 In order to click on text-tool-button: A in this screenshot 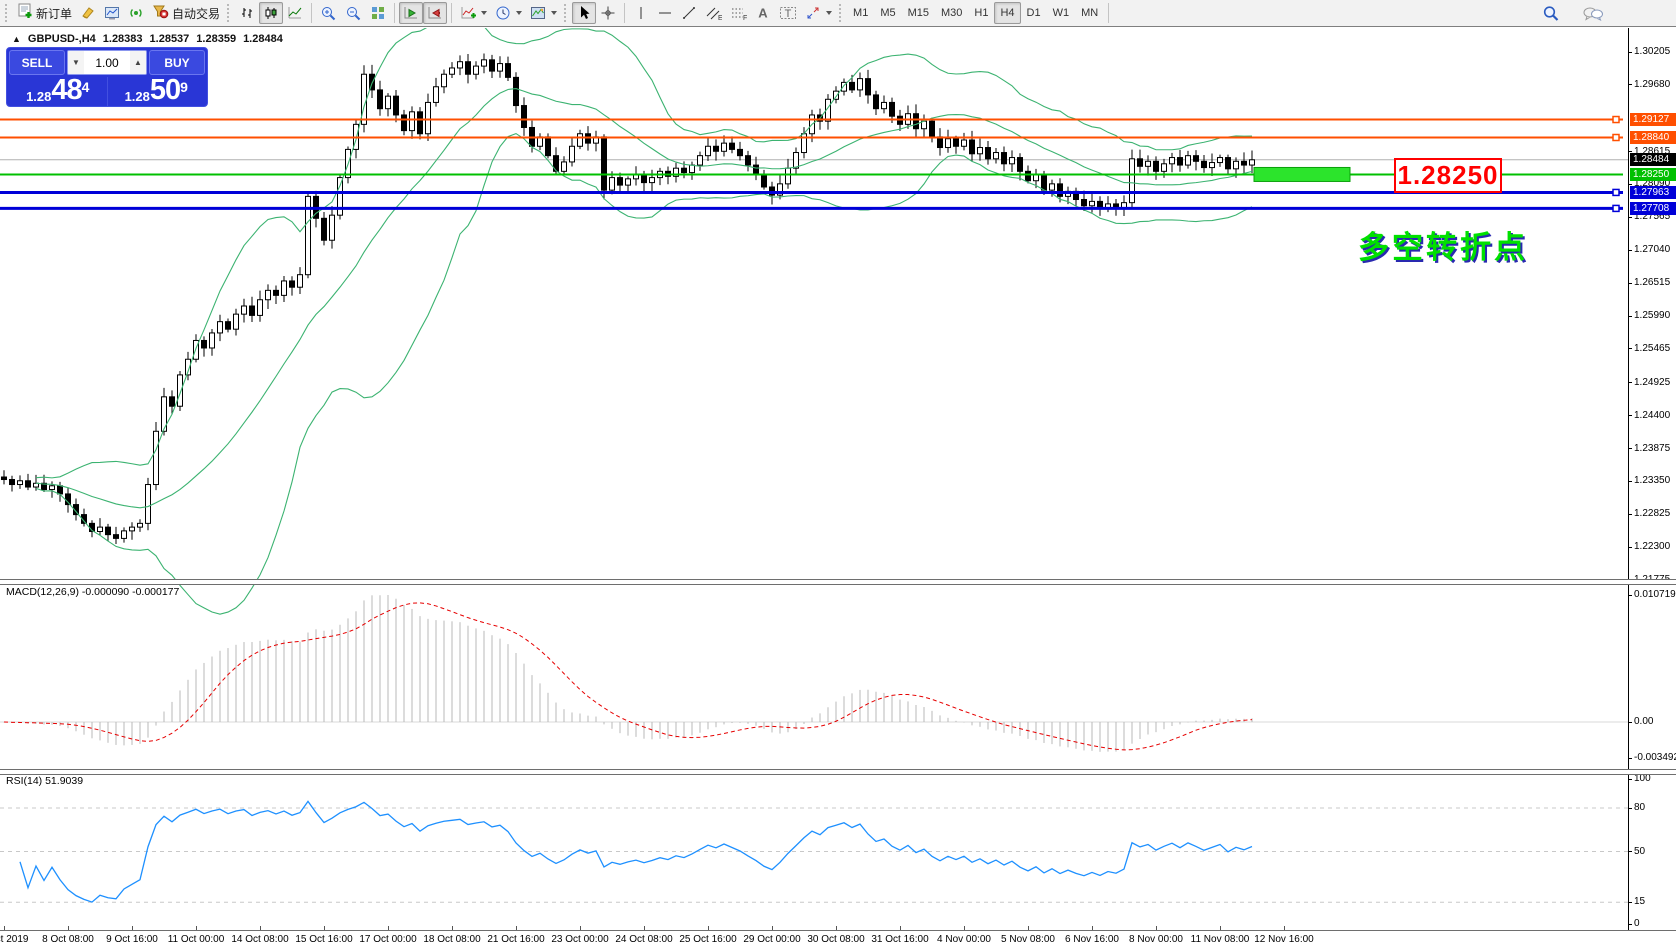, I will do `click(763, 13)`.